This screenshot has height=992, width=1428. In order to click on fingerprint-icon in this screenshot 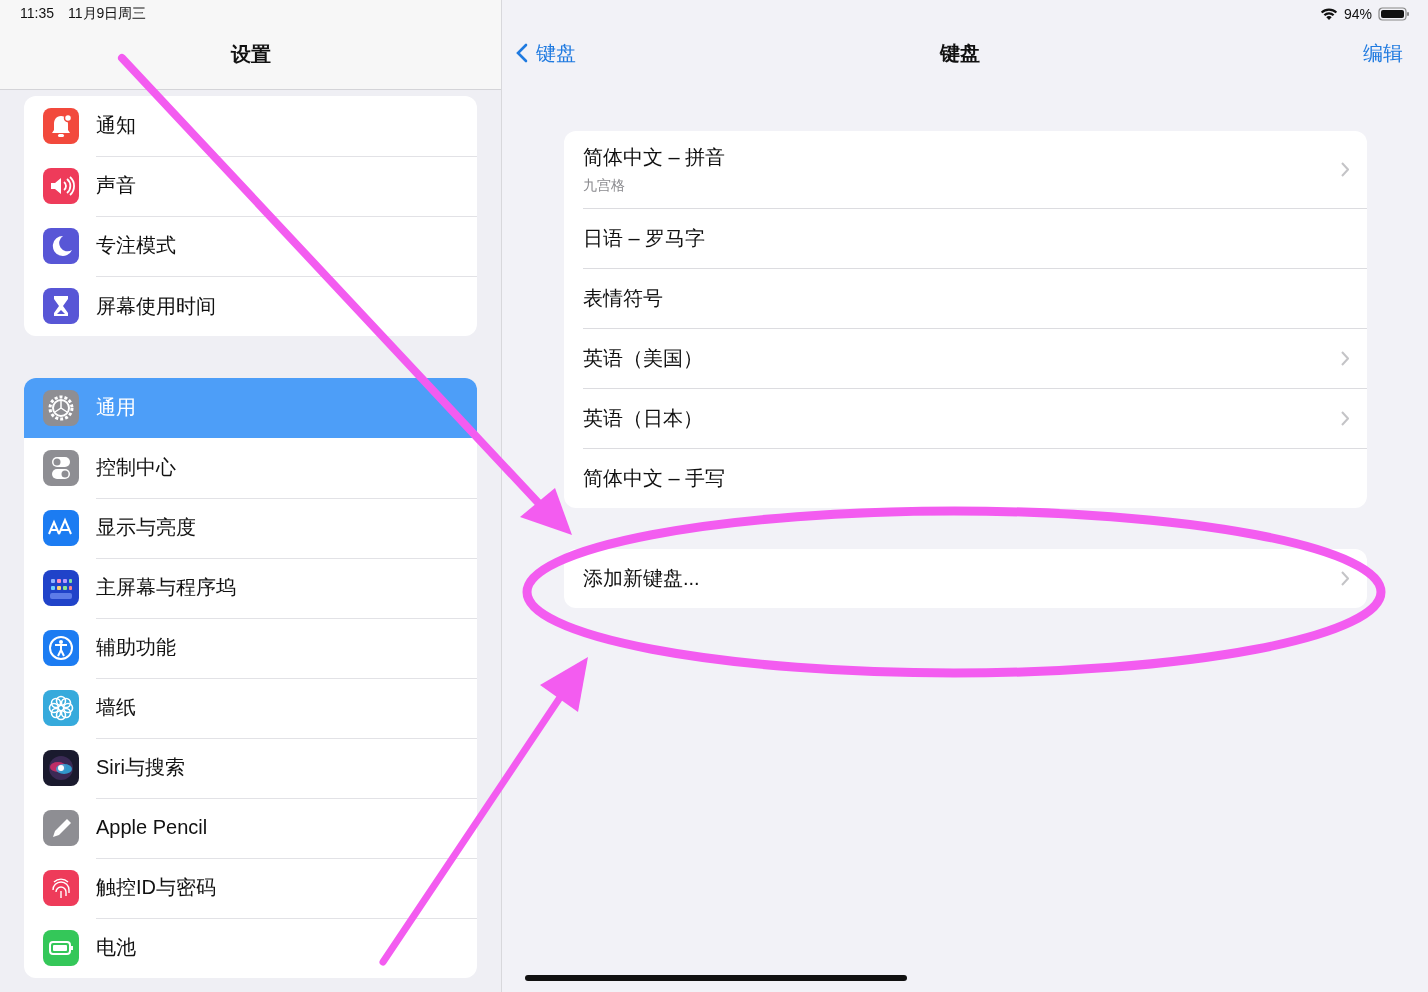, I will do `click(61, 888)`.